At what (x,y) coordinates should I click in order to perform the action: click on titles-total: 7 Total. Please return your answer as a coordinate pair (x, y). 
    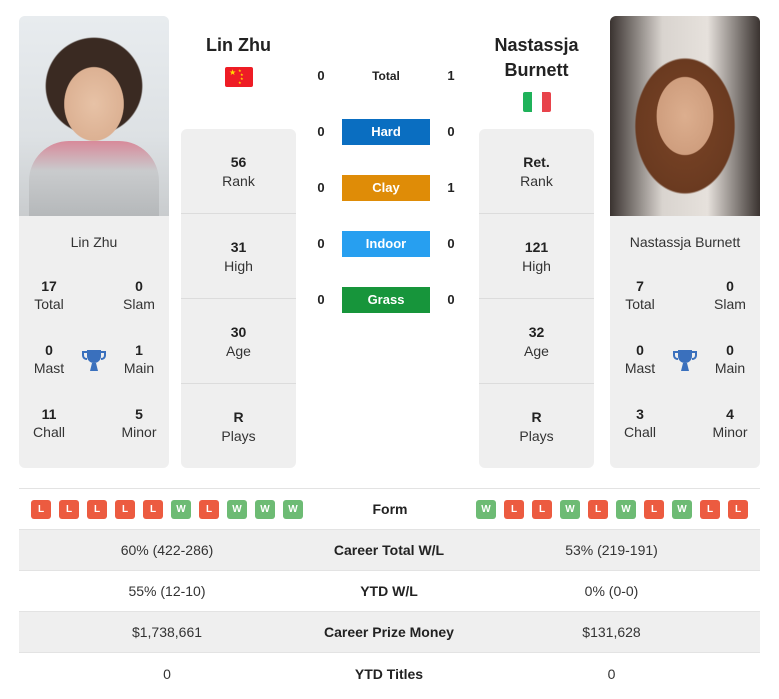
    Looking at the image, I should click on (640, 295).